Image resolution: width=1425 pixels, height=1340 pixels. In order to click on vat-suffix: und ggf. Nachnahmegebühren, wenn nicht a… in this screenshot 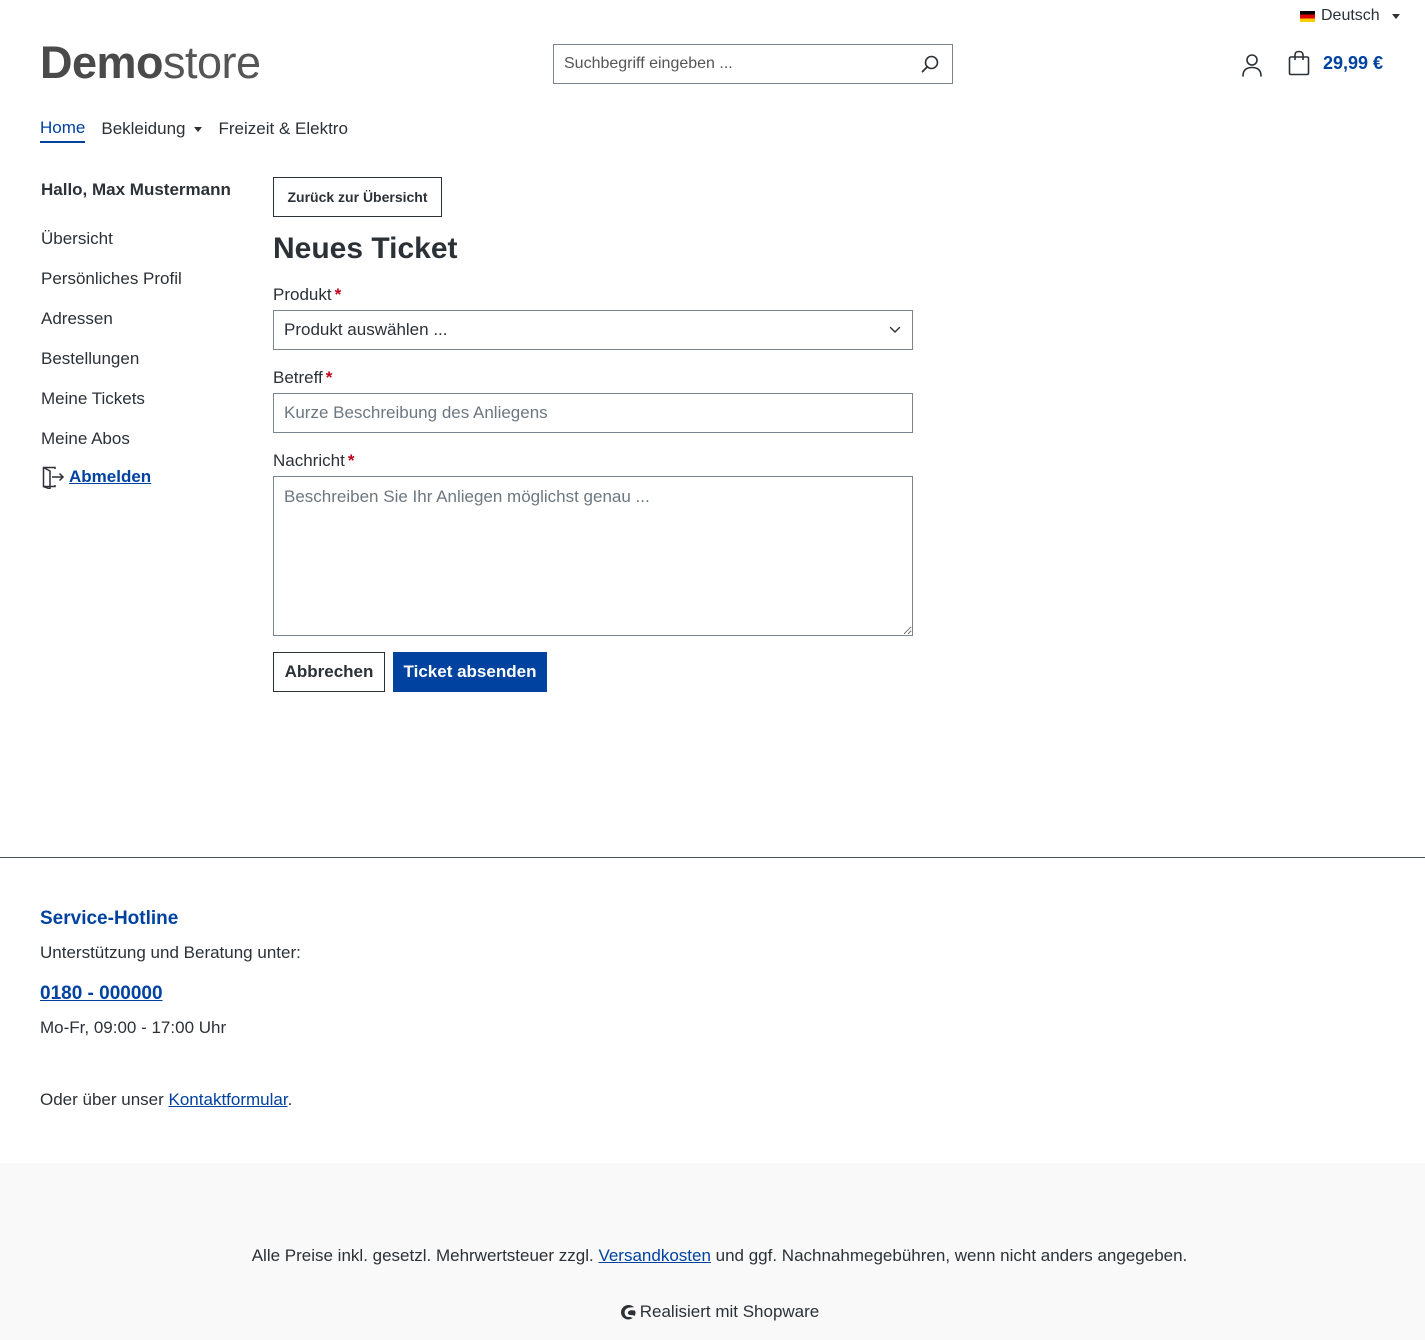, I will do `click(949, 1255)`.